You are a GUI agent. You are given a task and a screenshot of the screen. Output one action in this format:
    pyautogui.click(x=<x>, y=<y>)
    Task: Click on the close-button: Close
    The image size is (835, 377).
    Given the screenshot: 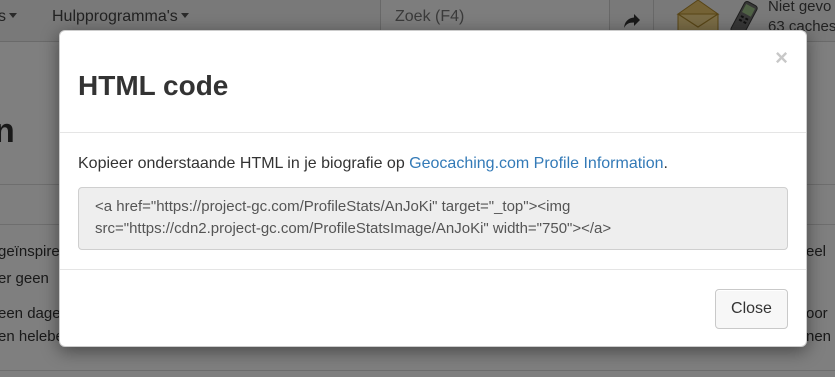 What is the action you would take?
    pyautogui.click(x=751, y=309)
    